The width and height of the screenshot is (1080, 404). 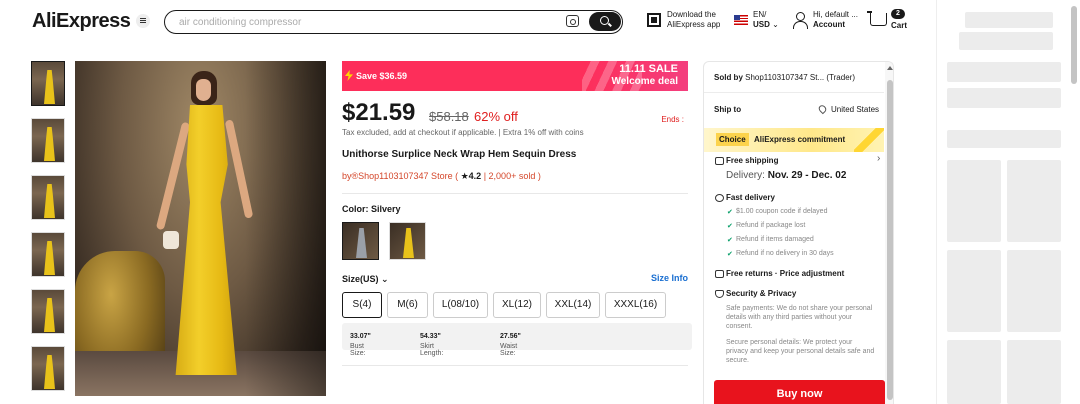 What do you see at coordinates (635, 305) in the screenshot?
I see `size-option-xxxl: XXXL(16)` at bounding box center [635, 305].